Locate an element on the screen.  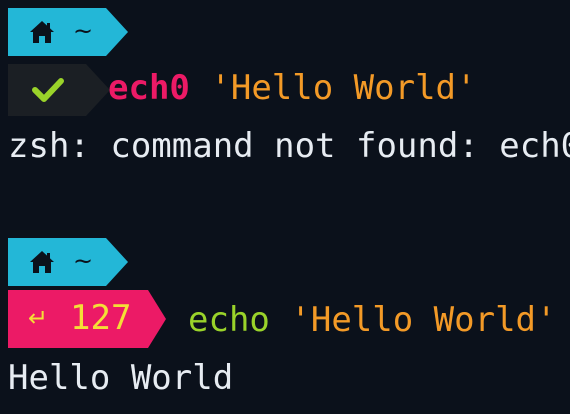
command-line-1: ech0 'Hello World' is located at coordinates (292, 88).